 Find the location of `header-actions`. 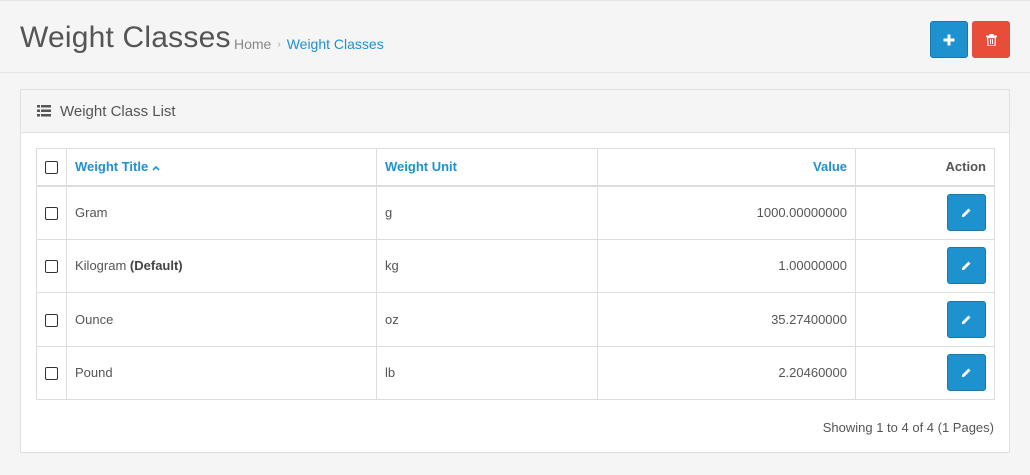

header-actions is located at coordinates (970, 39).